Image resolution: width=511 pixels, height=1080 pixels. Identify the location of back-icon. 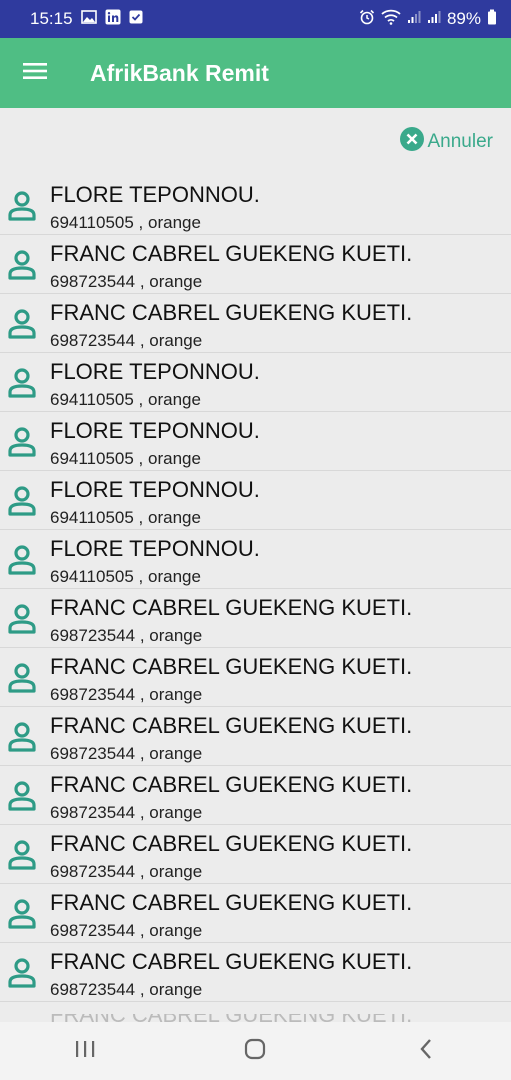
(426, 1051).